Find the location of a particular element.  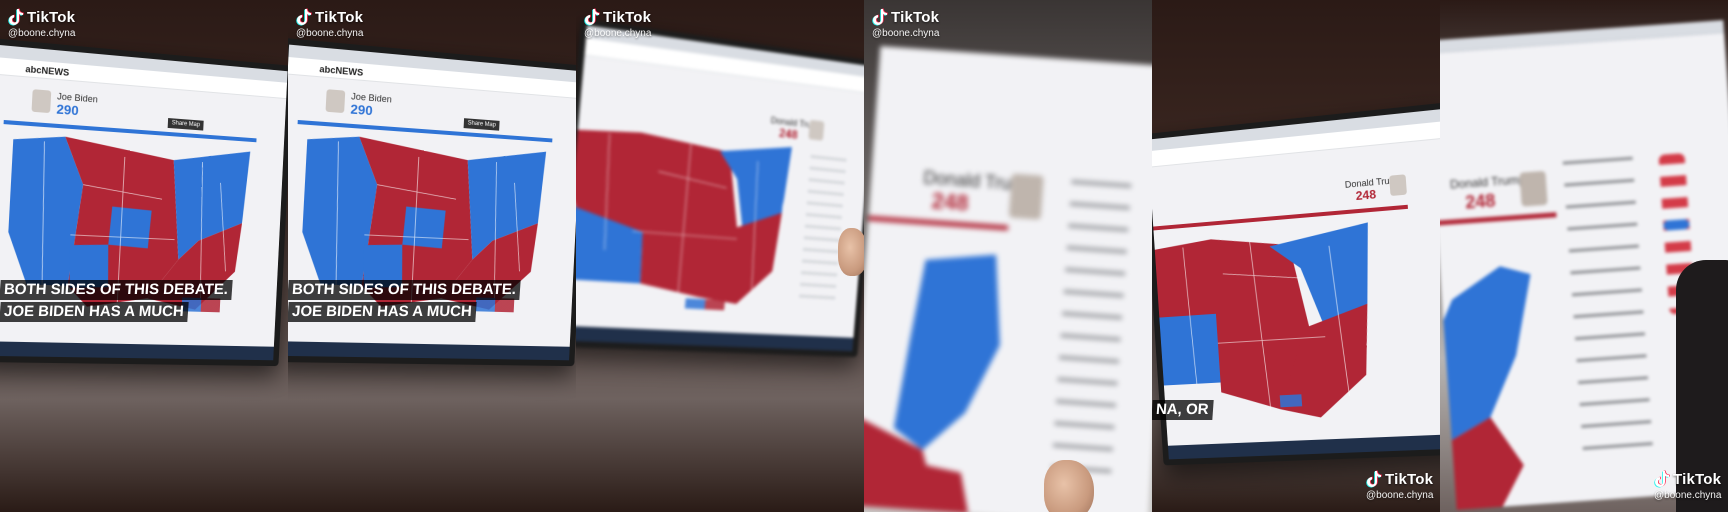

candidate-name: Donald Trump is located at coordinates (1487, 182).